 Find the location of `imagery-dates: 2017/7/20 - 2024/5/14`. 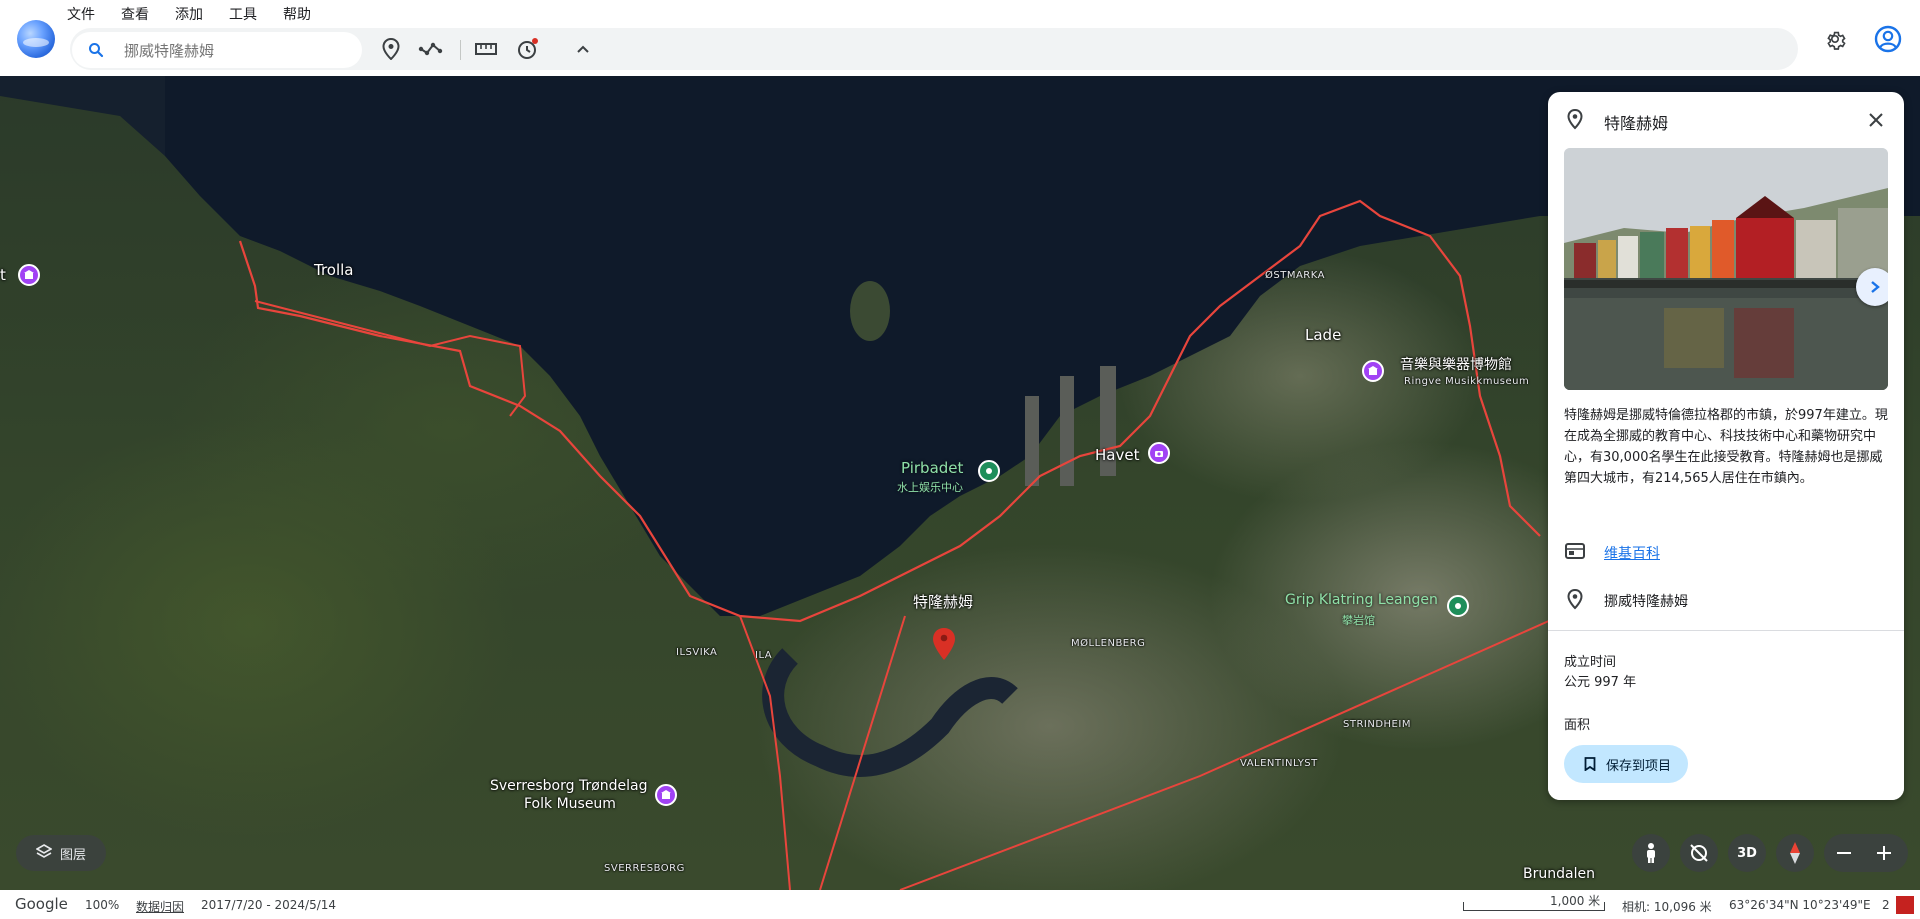

imagery-dates: 2017/7/20 - 2024/5/14 is located at coordinates (269, 905).